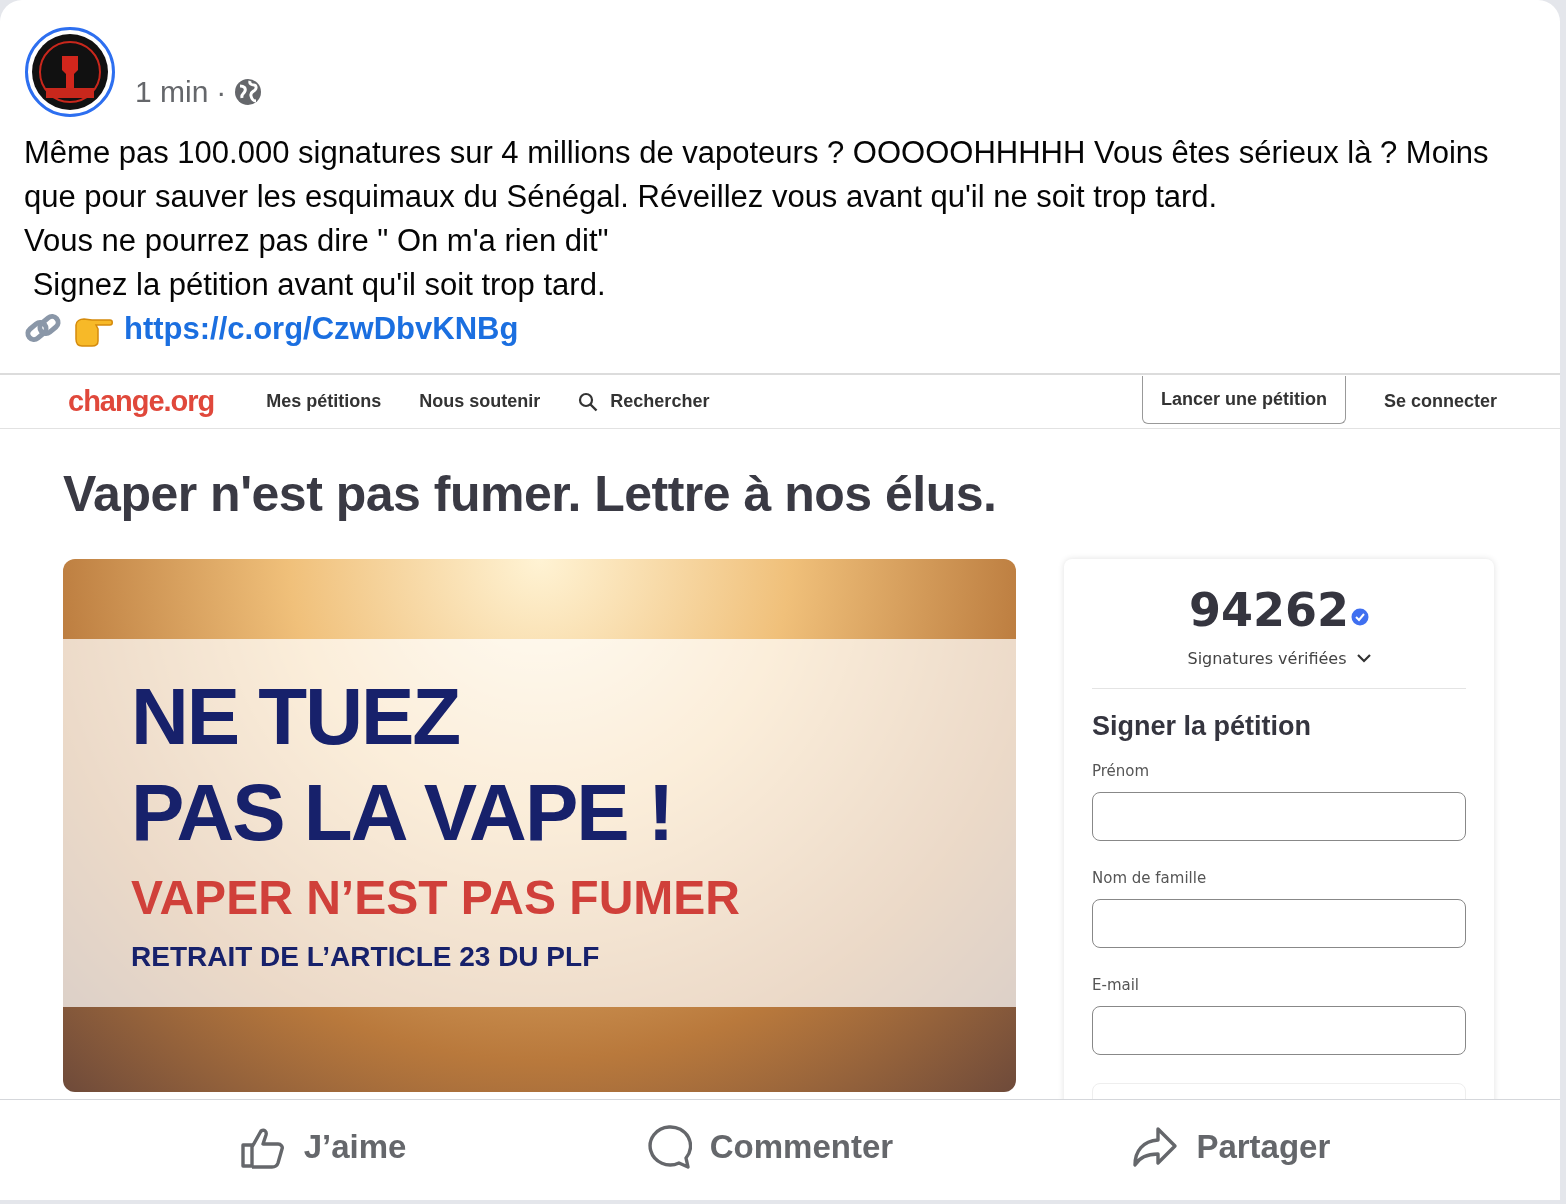 Image resolution: width=1566 pixels, height=1204 pixels. I want to click on share-arrow-icon, so click(1155, 1146).